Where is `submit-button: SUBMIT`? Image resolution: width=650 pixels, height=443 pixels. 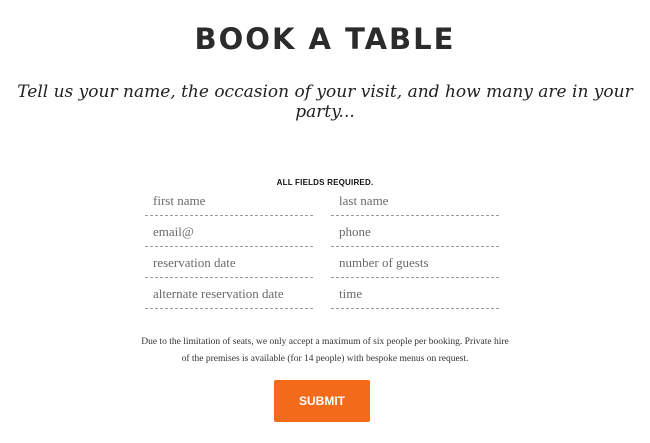
submit-button: SUBMIT is located at coordinates (322, 401).